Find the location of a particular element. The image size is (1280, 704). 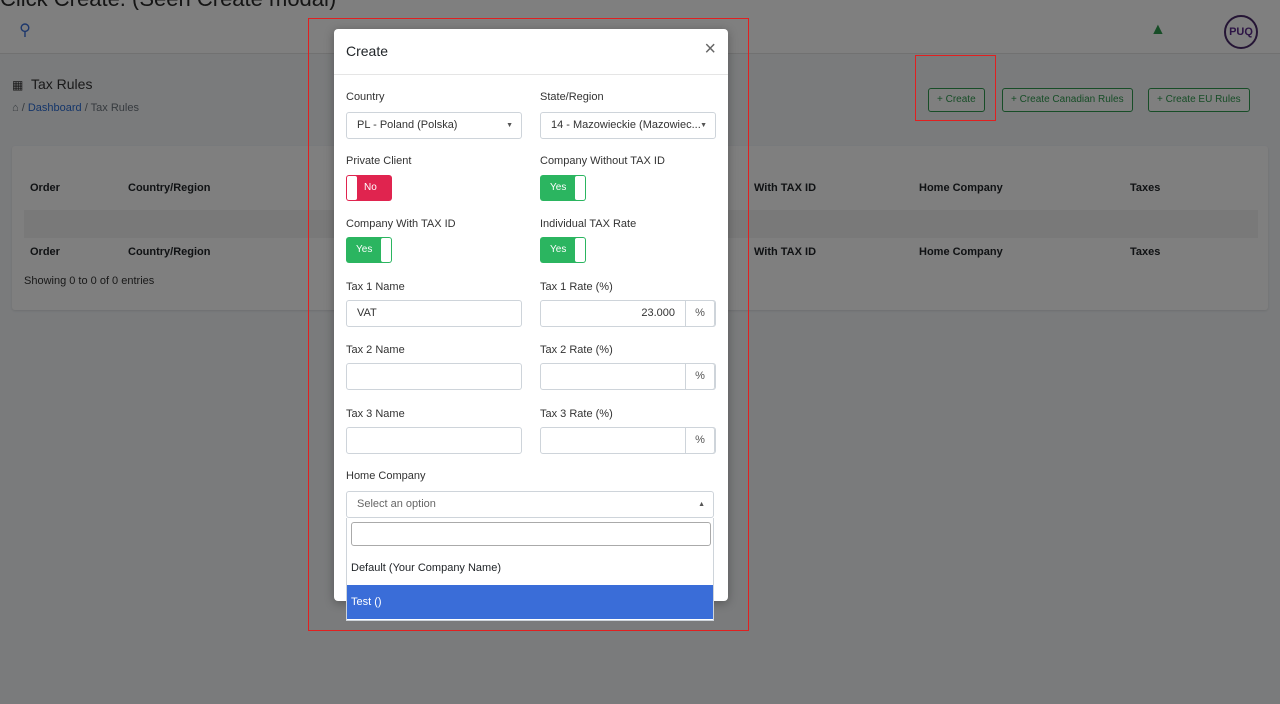

home-company-label: Home Company is located at coordinates (386, 476).